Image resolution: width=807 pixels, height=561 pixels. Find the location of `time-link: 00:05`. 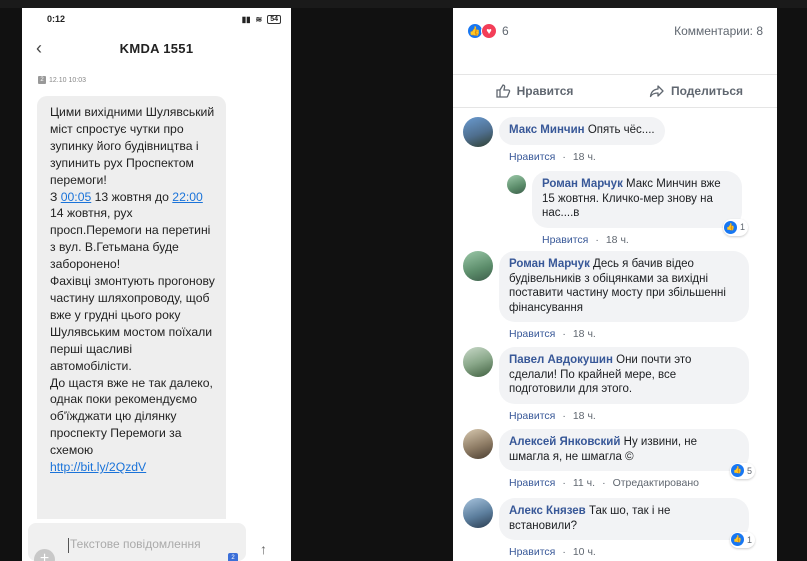

time-link: 00:05 is located at coordinates (76, 197).